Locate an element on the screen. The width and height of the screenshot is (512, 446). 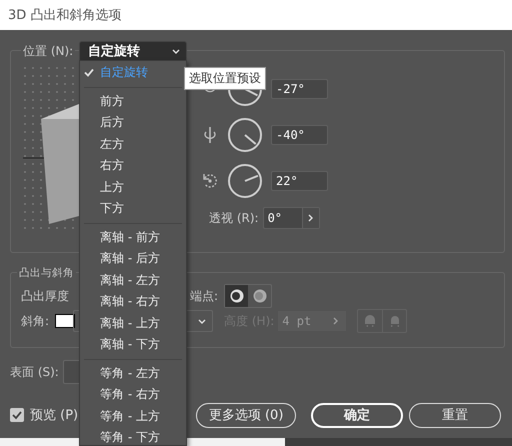
extrude-legend: 凸出与斜角 is located at coordinates (46, 273).